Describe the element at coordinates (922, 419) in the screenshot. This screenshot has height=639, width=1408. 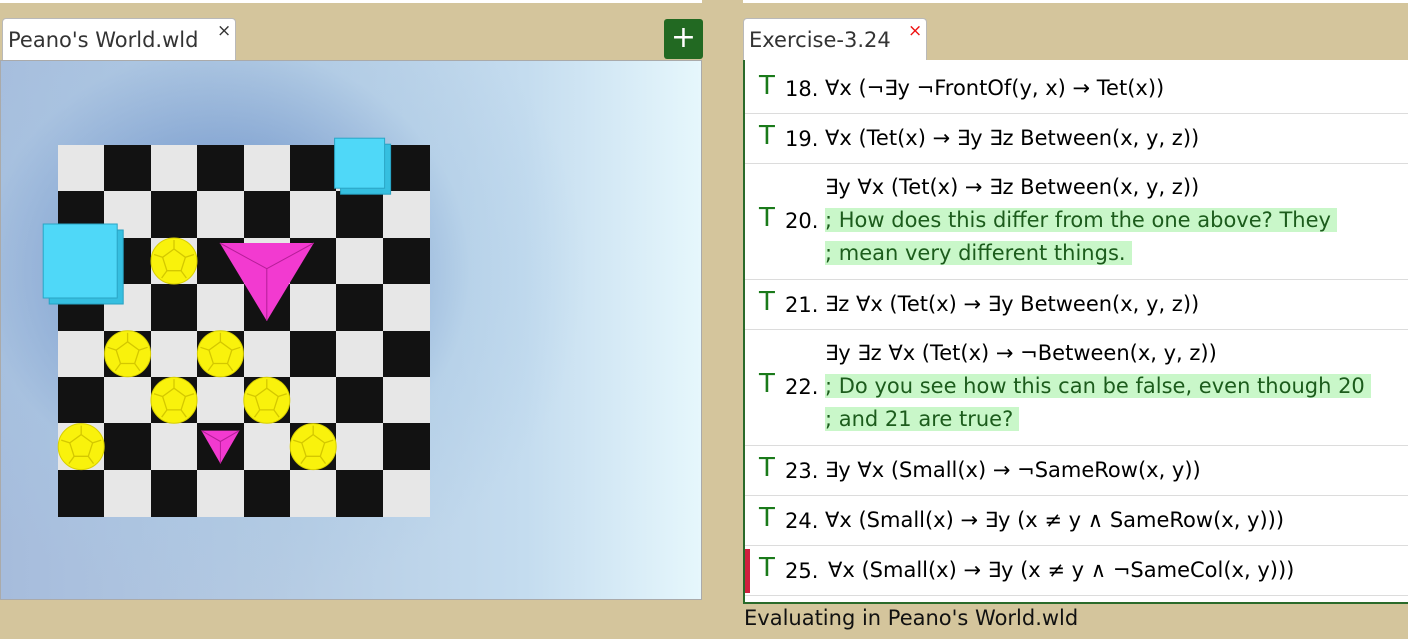
I see `sentence-comment: ; and 21 are true?` at that location.